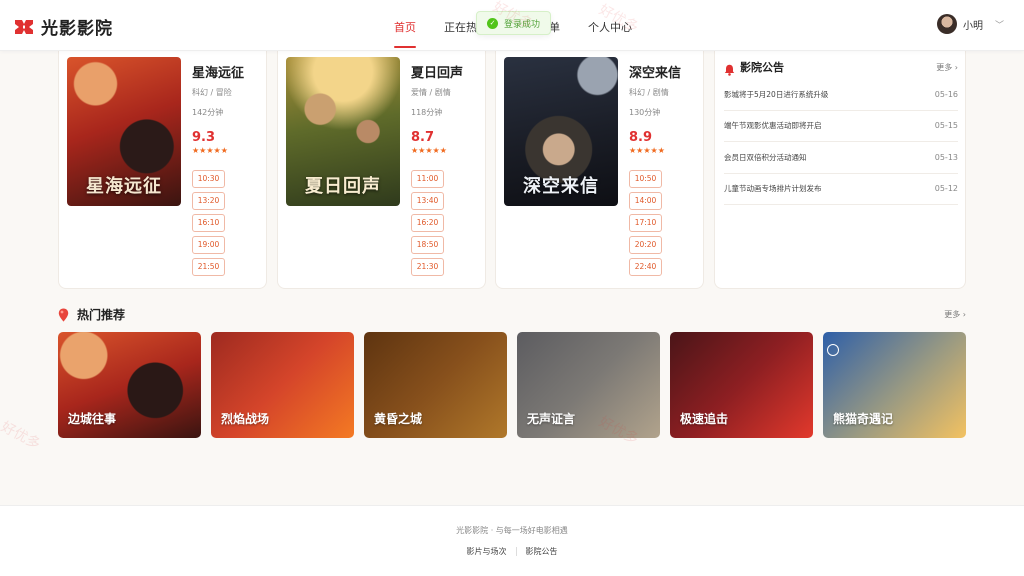 The width and height of the screenshot is (1024, 576). What do you see at coordinates (124, 131) in the screenshot?
I see `movie-poster: 星海远征` at bounding box center [124, 131].